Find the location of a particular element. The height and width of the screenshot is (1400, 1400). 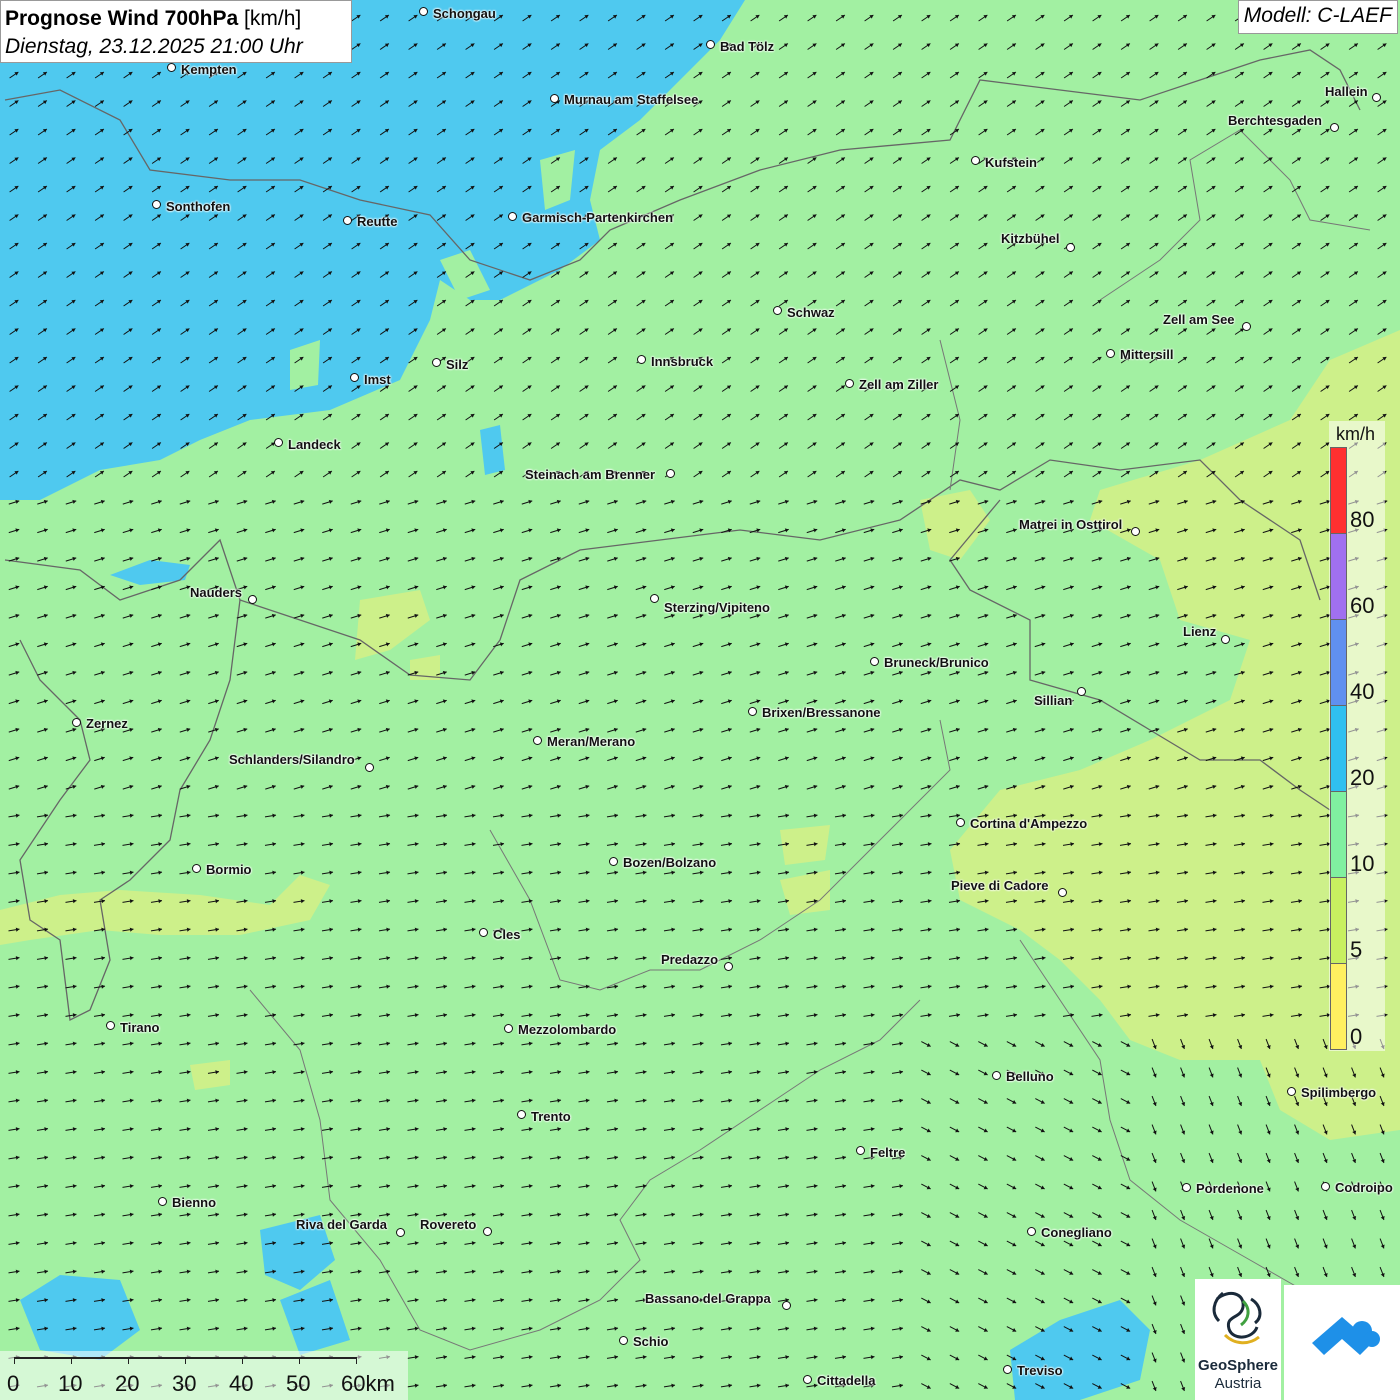

legend-label: 10 is located at coordinates (1362, 863).